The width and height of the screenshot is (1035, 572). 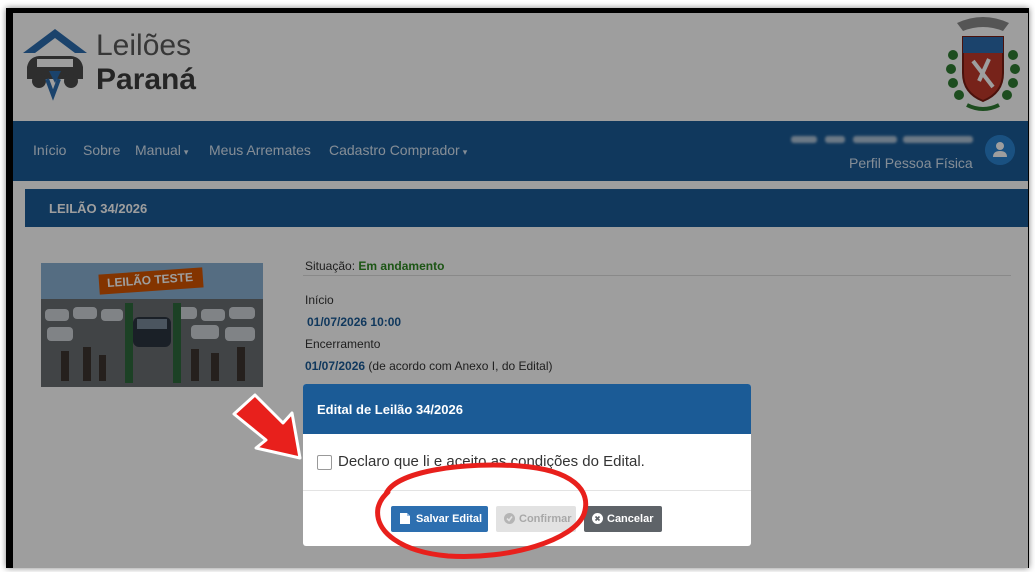 What do you see at coordinates (267, 426) in the screenshot?
I see `red-arrow-icon` at bounding box center [267, 426].